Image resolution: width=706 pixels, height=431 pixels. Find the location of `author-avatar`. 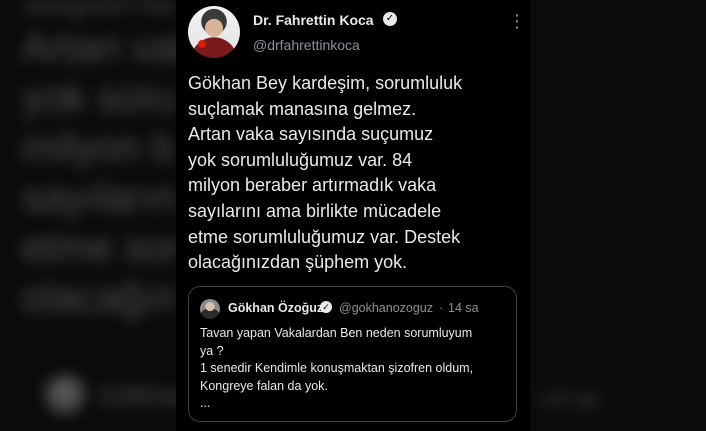

author-avatar is located at coordinates (214, 32).